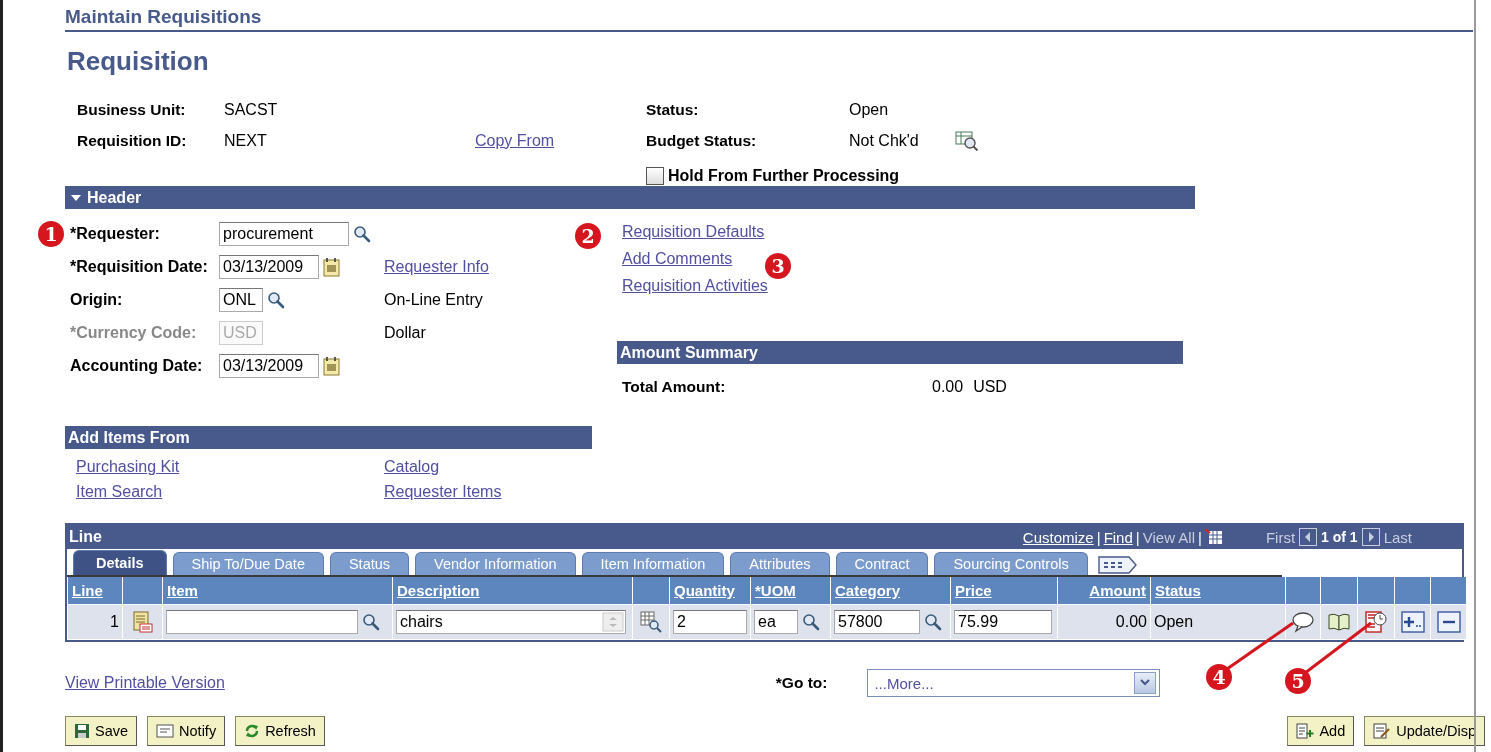  I want to click on header-link: Requisition Defaults, so click(693, 232).